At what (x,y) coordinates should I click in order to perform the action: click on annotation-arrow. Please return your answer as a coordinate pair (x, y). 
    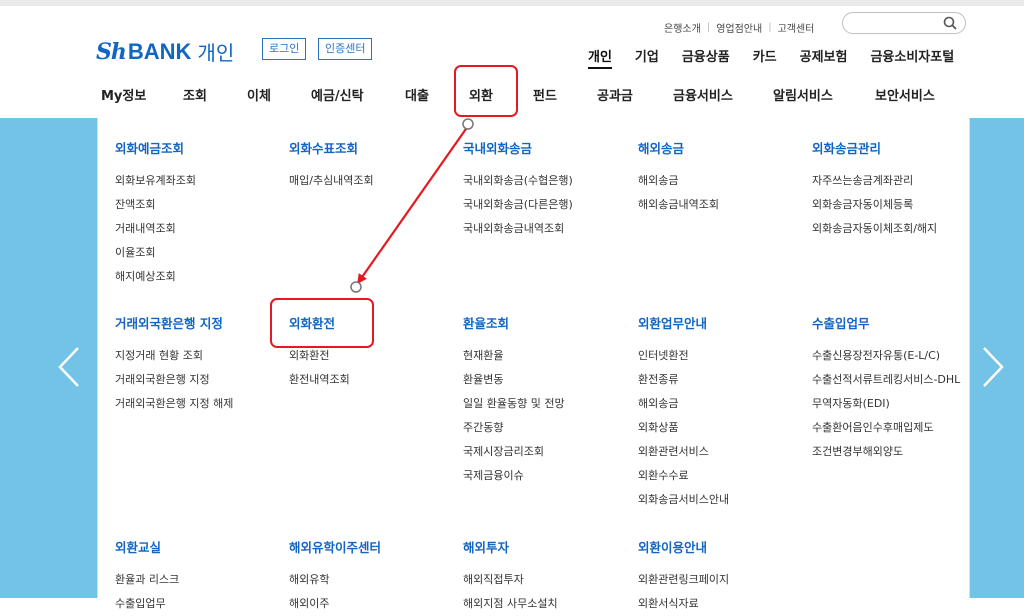
    Looking at the image, I should click on (412, 205).